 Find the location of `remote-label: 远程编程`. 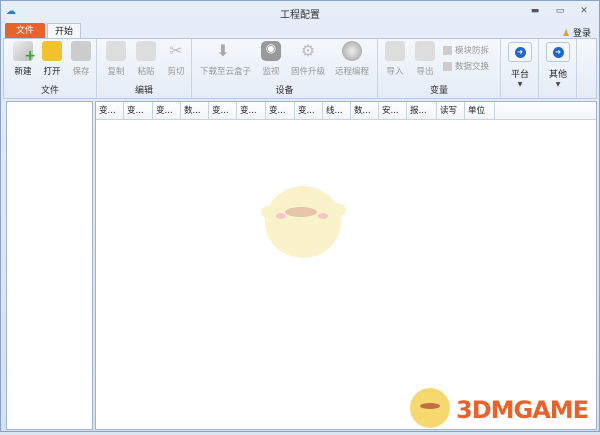

remote-label: 远程编程 is located at coordinates (351, 72).